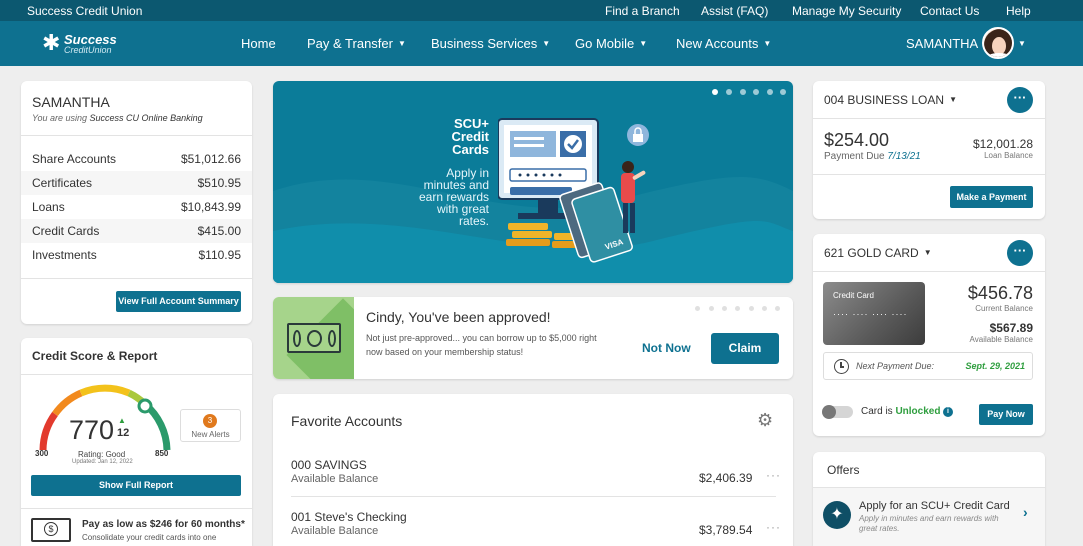 The width and height of the screenshot is (1083, 546). Describe the element at coordinates (136, 207) in the screenshot. I see `account-row-loans: Loans $10,843.99` at that location.